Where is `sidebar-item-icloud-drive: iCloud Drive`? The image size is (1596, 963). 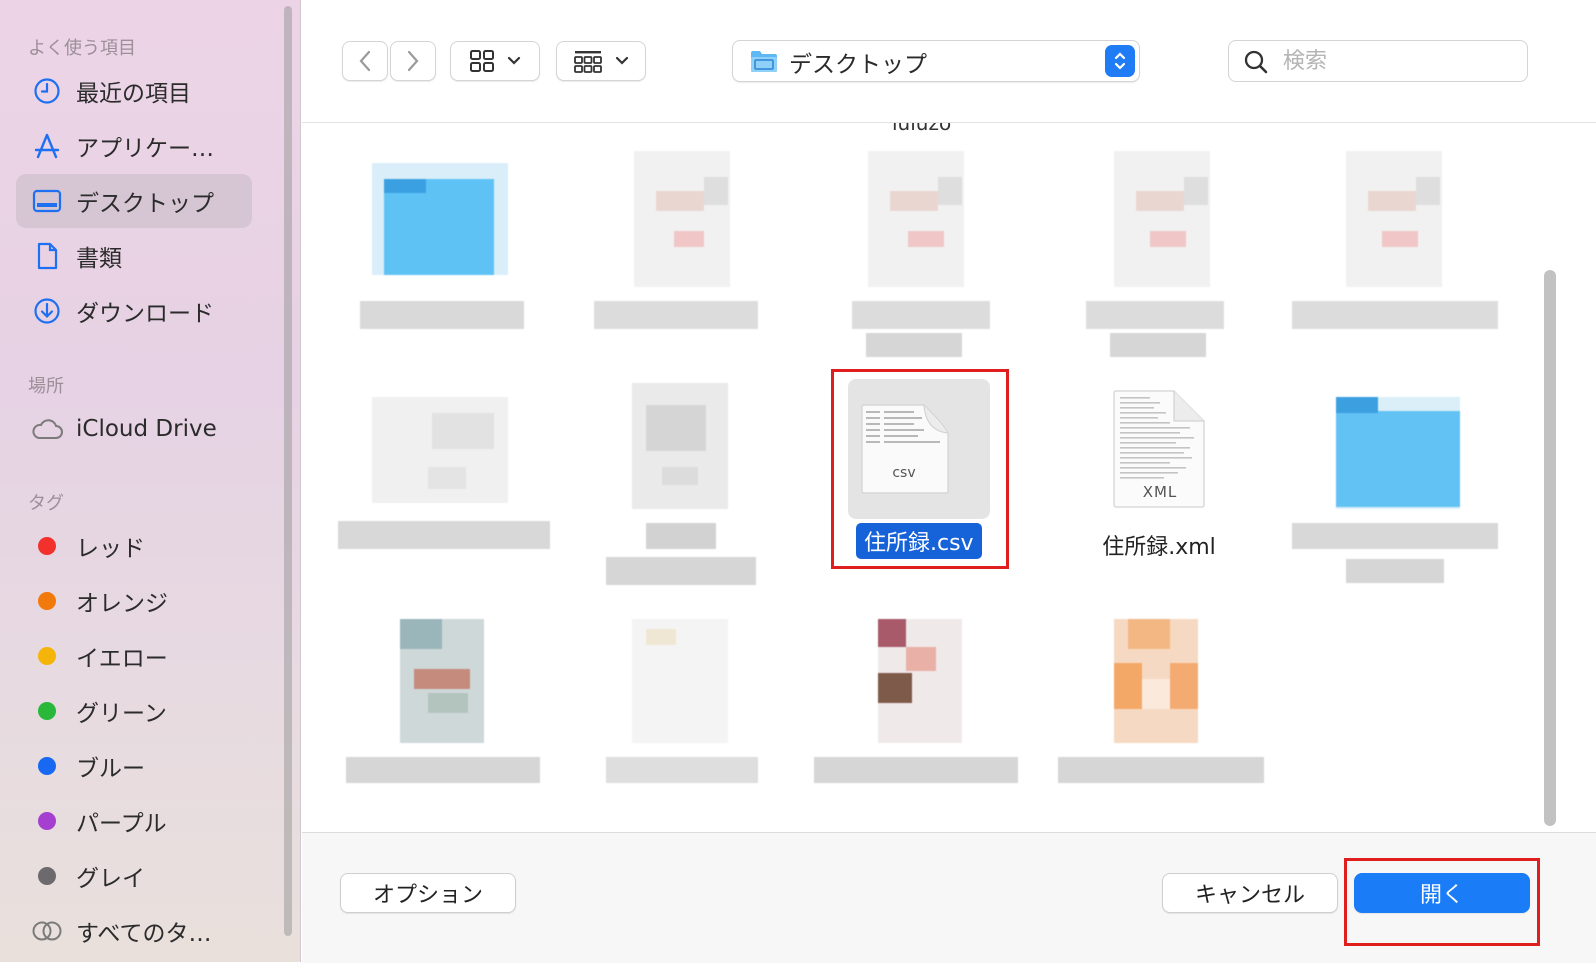 sidebar-item-icloud-drive: iCloud Drive is located at coordinates (134, 429).